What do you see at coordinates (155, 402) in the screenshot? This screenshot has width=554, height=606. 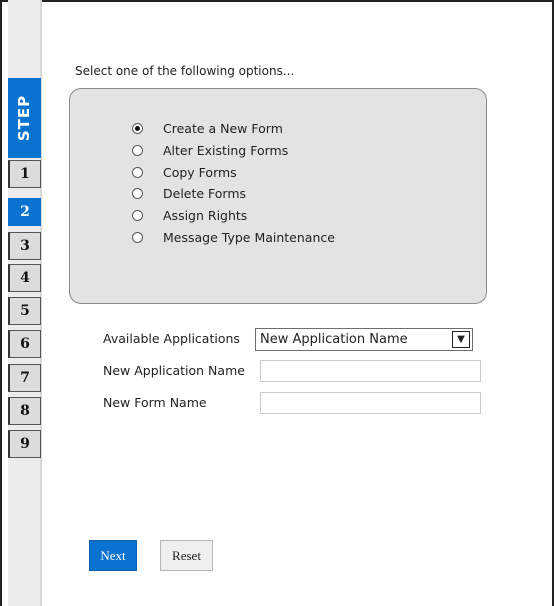 I see `new-form-name-label: New Form Name` at bounding box center [155, 402].